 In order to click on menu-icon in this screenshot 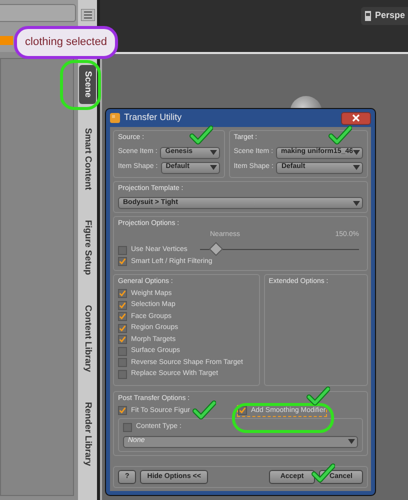, I will do `click(87, 15)`.